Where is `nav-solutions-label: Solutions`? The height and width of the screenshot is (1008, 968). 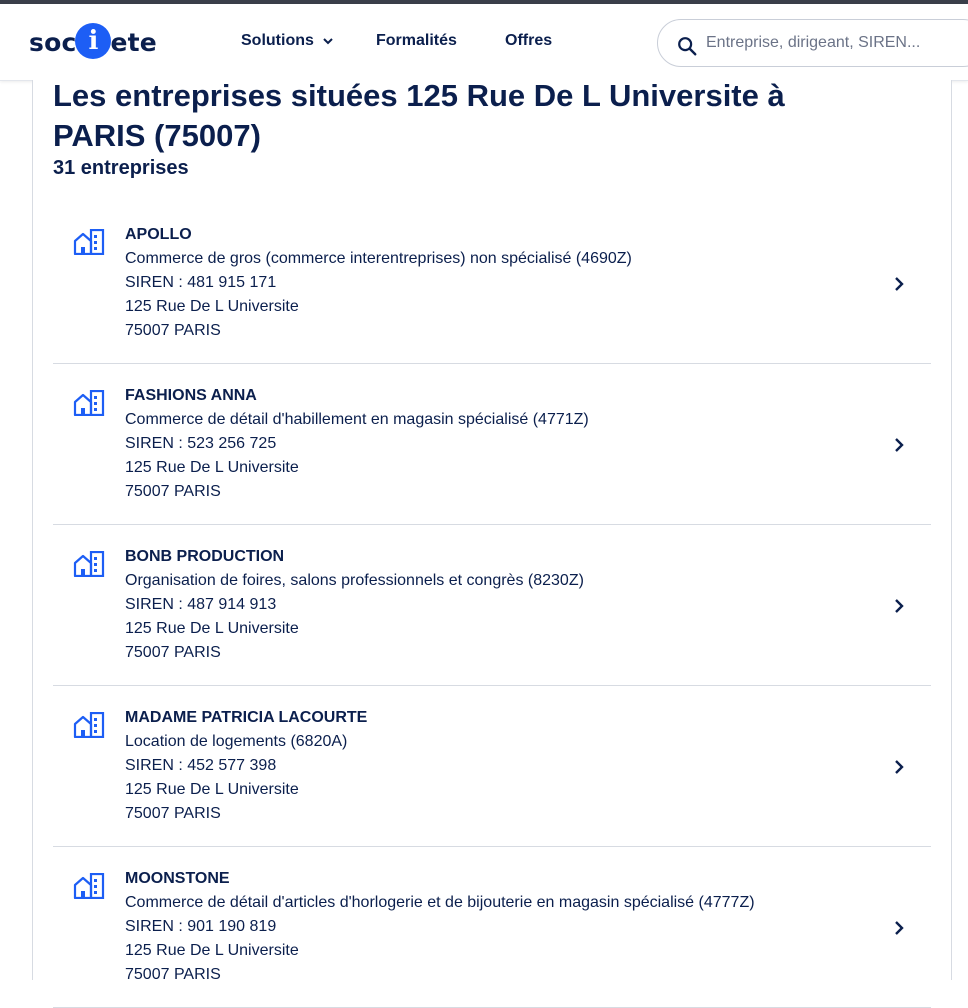
nav-solutions-label: Solutions is located at coordinates (277, 40).